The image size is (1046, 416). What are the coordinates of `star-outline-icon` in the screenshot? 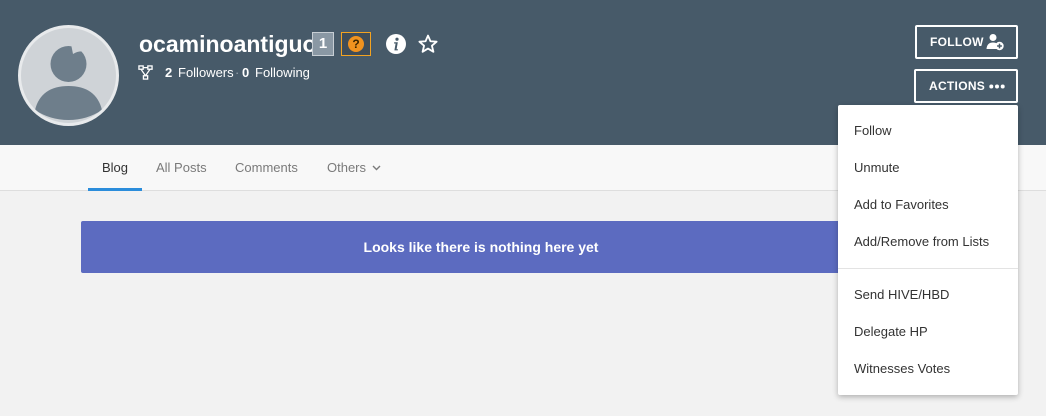 It's located at (428, 44).